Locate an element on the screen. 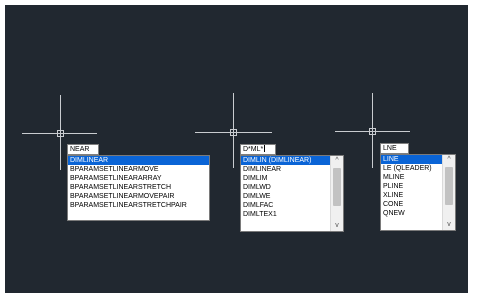 This screenshot has width=487, height=301. command-input: LNE is located at coordinates (394, 148).